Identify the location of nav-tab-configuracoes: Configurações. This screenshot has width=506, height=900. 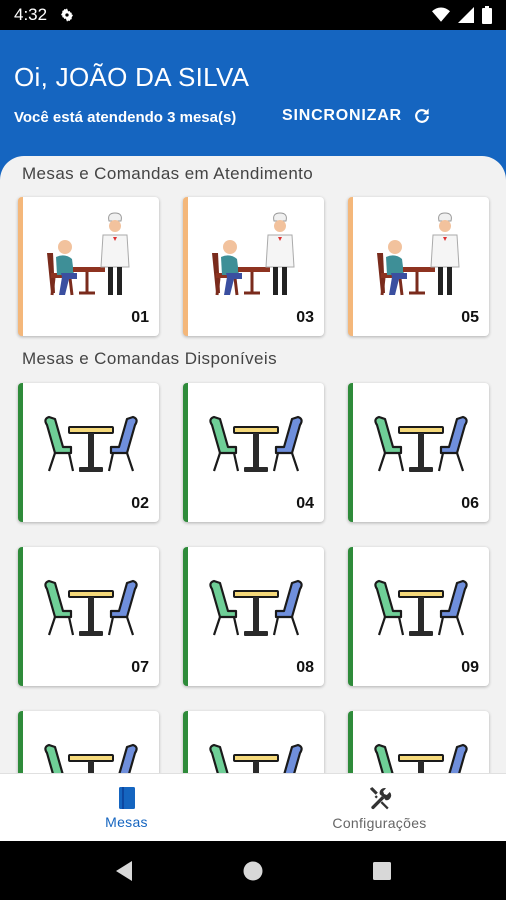
(379, 807).